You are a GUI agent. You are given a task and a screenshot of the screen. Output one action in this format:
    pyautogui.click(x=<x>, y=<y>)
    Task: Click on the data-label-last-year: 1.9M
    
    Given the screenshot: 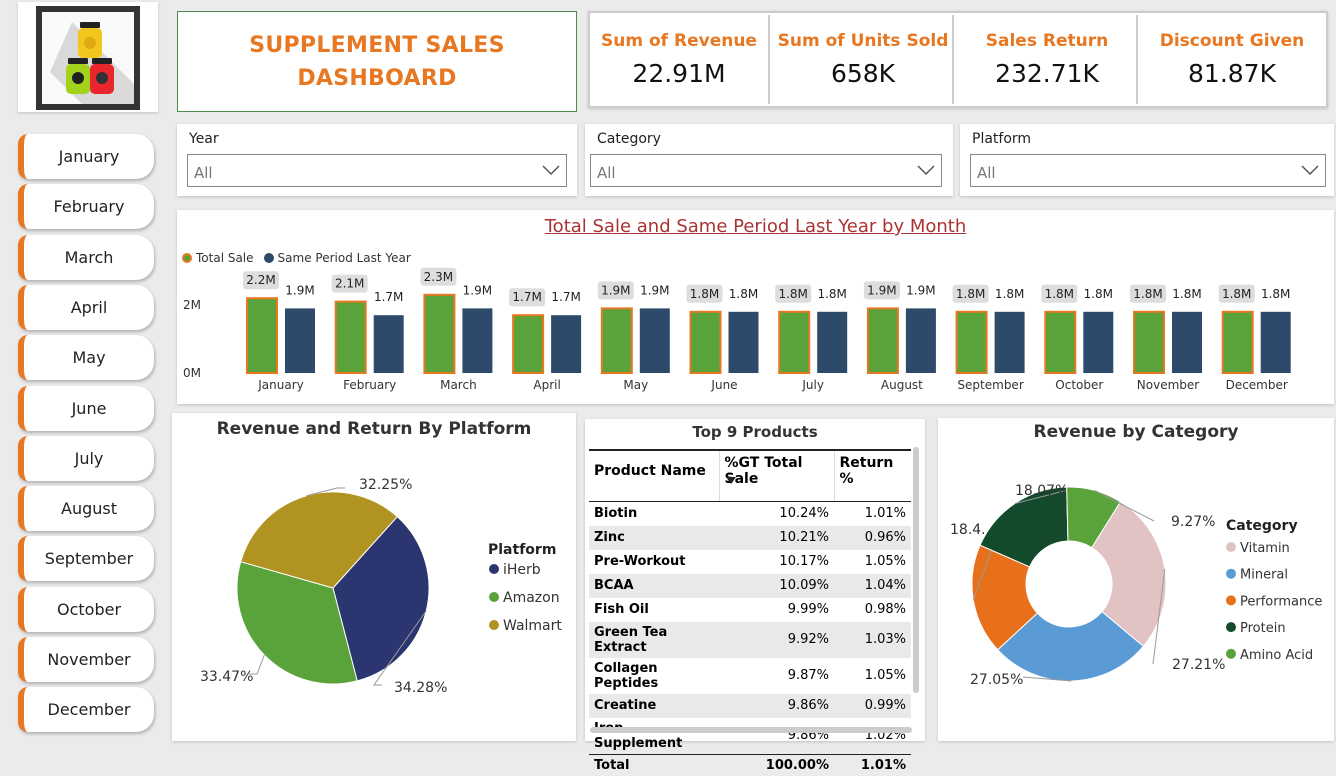 What is the action you would take?
    pyautogui.click(x=477, y=290)
    